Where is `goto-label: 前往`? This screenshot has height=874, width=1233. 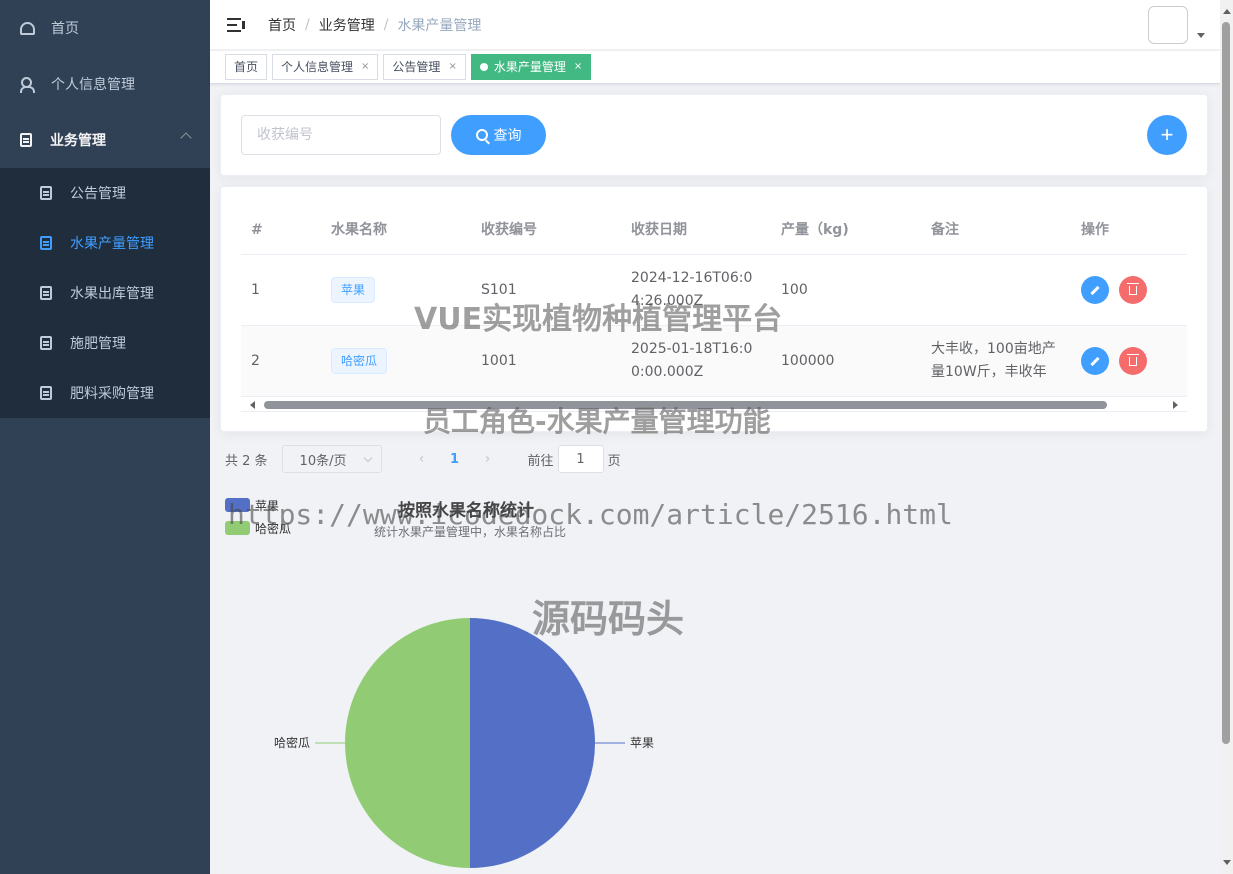 goto-label: 前往 is located at coordinates (540, 461).